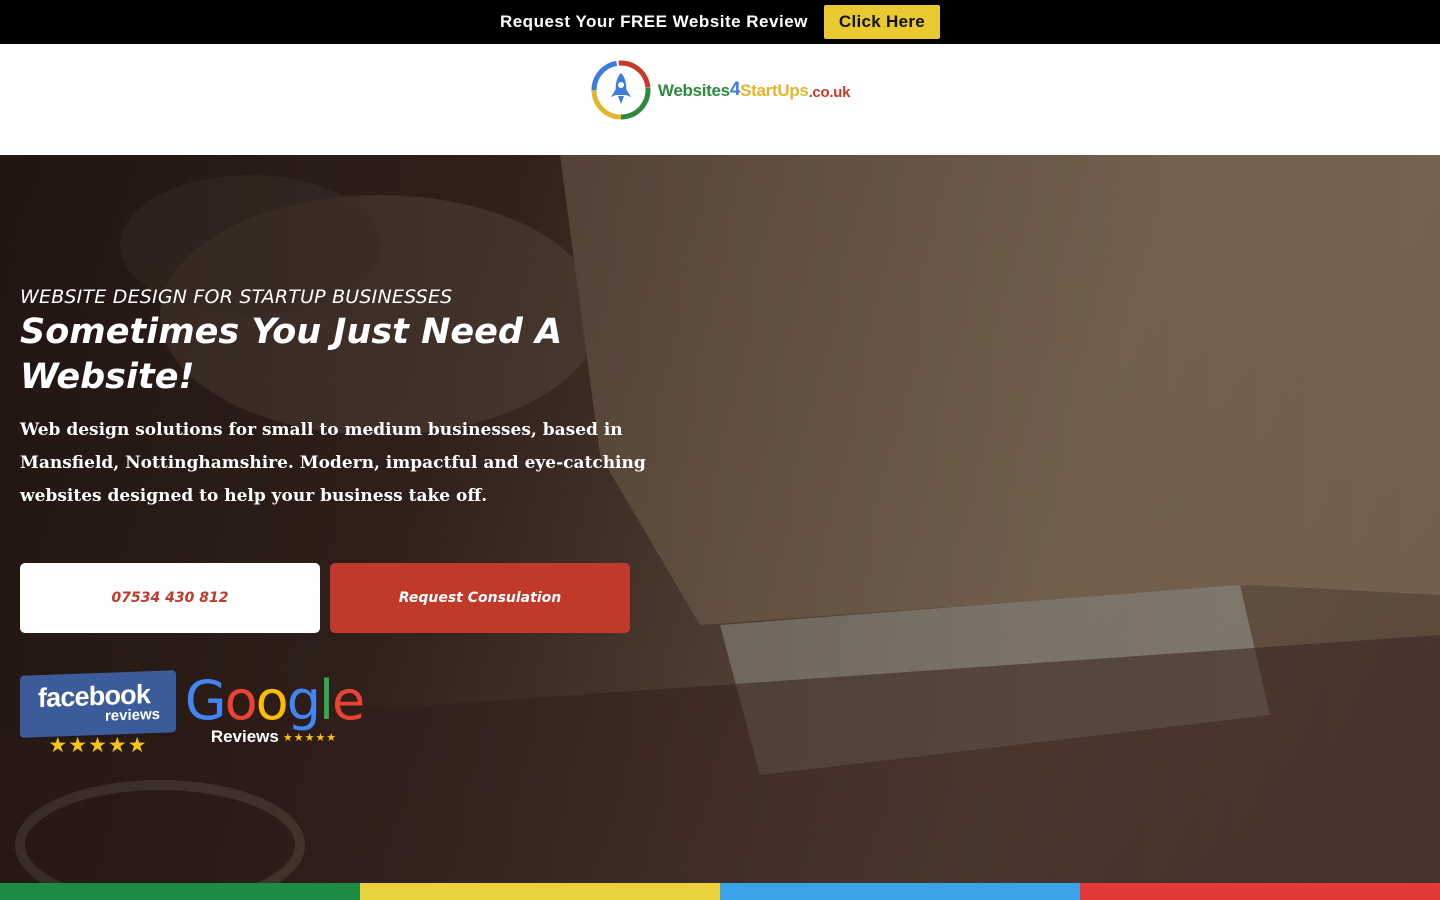 Image resolution: width=1440 pixels, height=900 pixels. What do you see at coordinates (1260, 891) in the screenshot?
I see `strip-segment-red` at bounding box center [1260, 891].